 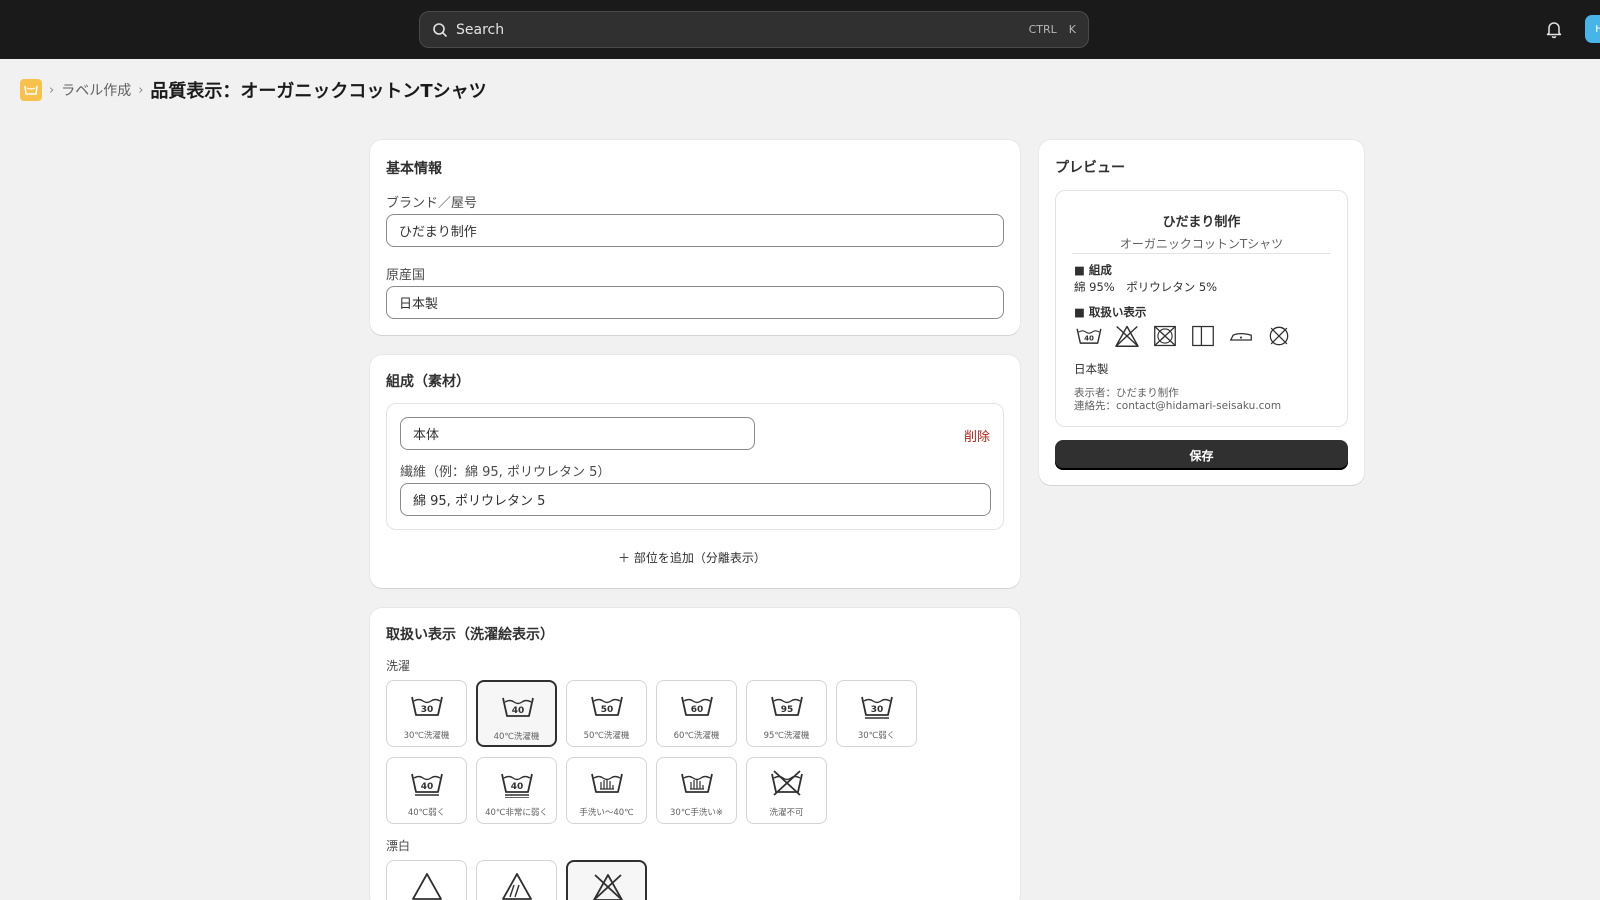 I want to click on no-dry-clean-icon, so click(x=1279, y=336).